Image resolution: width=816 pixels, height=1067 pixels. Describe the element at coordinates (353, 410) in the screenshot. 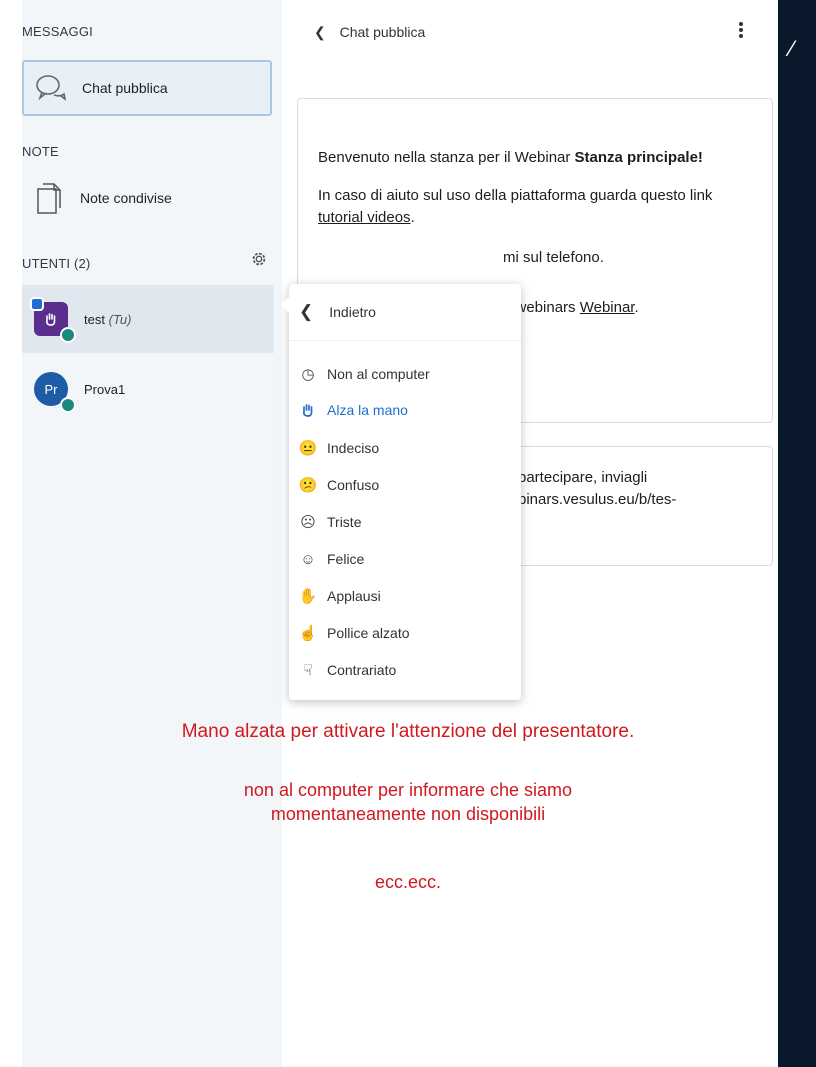

I see `menu-item-raise-hand: Alza la mano` at that location.